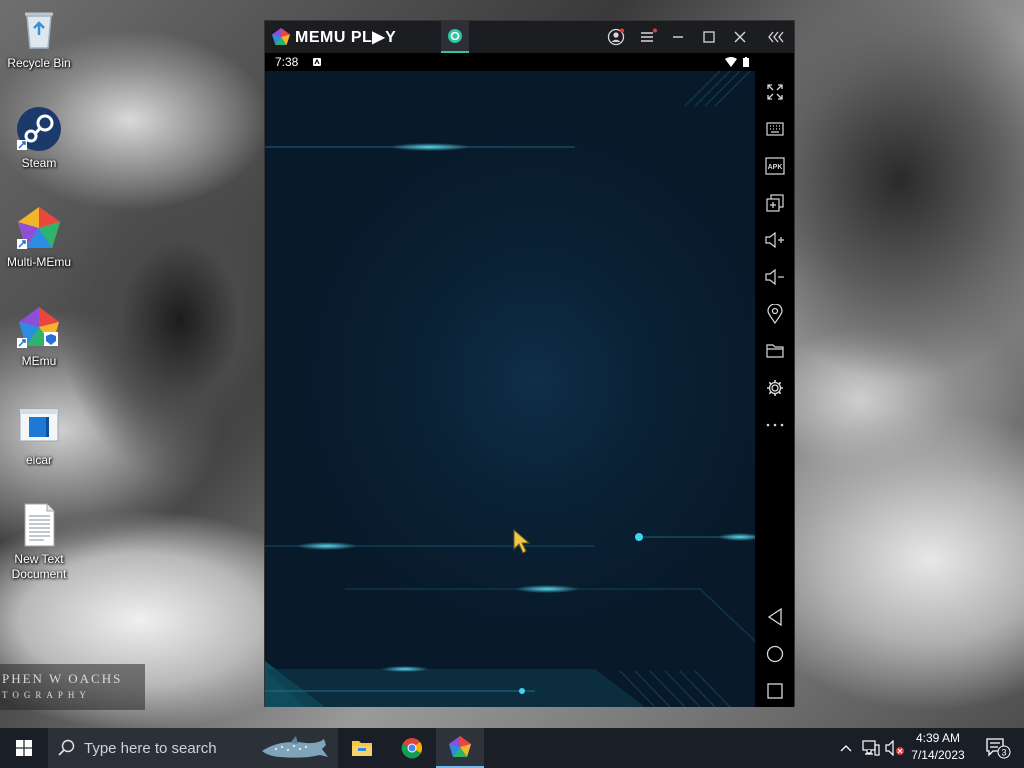 This screenshot has width=1024, height=768. I want to click on chevron-up-icon, so click(846, 748).